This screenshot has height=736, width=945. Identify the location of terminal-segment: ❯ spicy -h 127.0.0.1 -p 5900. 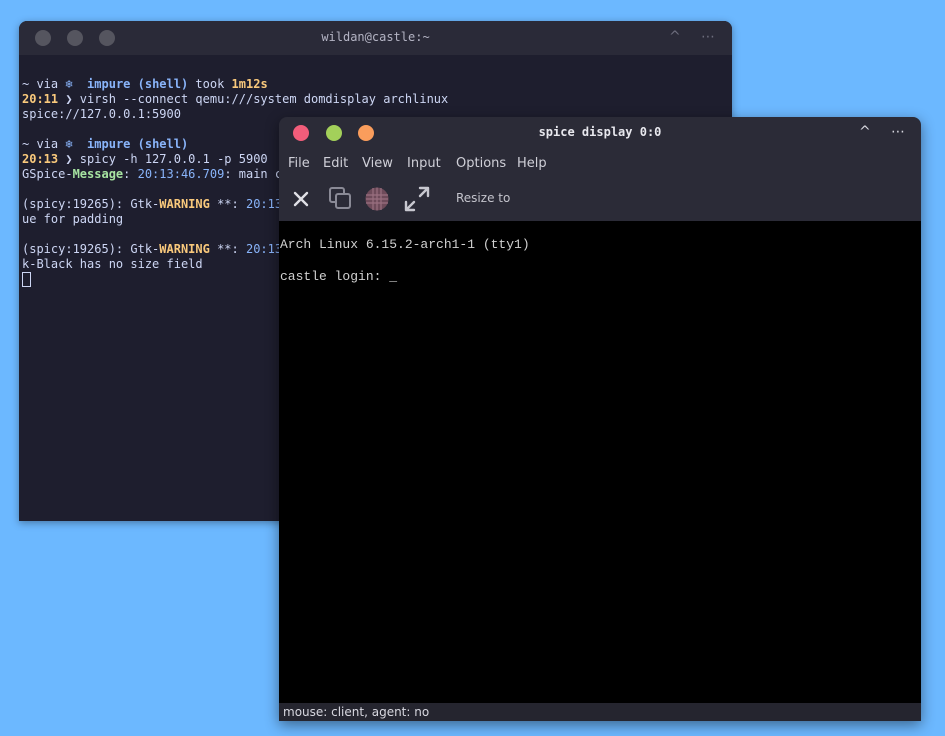
(163, 159).